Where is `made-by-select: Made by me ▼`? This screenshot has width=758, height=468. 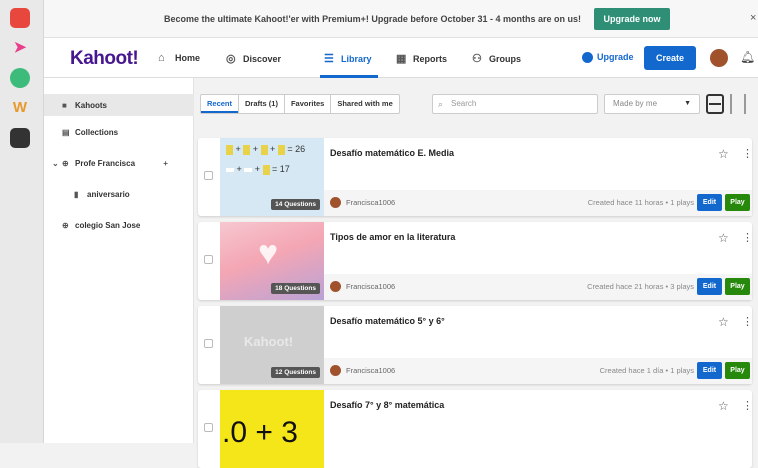
made-by-select: Made by me ▼ is located at coordinates (652, 104).